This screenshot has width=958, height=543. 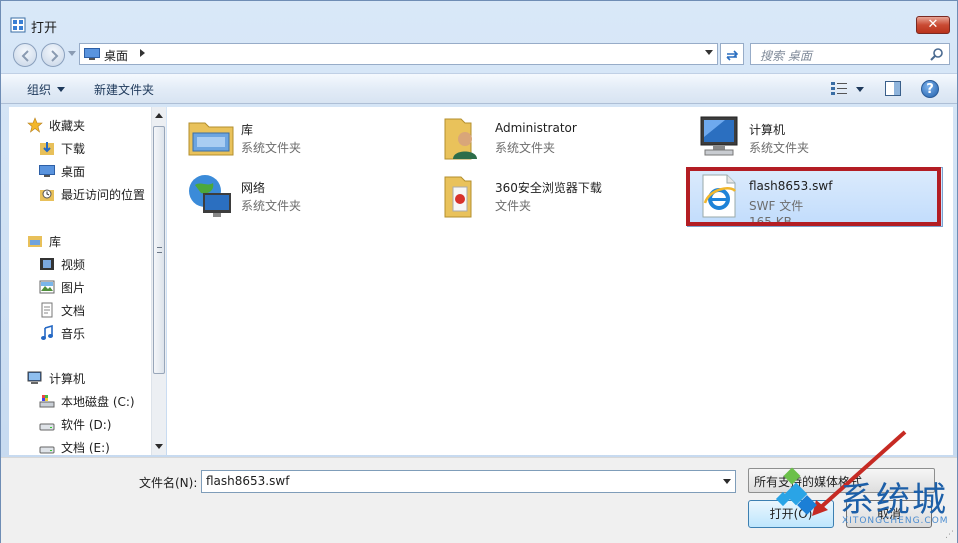 I want to click on file-name: 360安全浏览器下载, so click(x=548, y=188).